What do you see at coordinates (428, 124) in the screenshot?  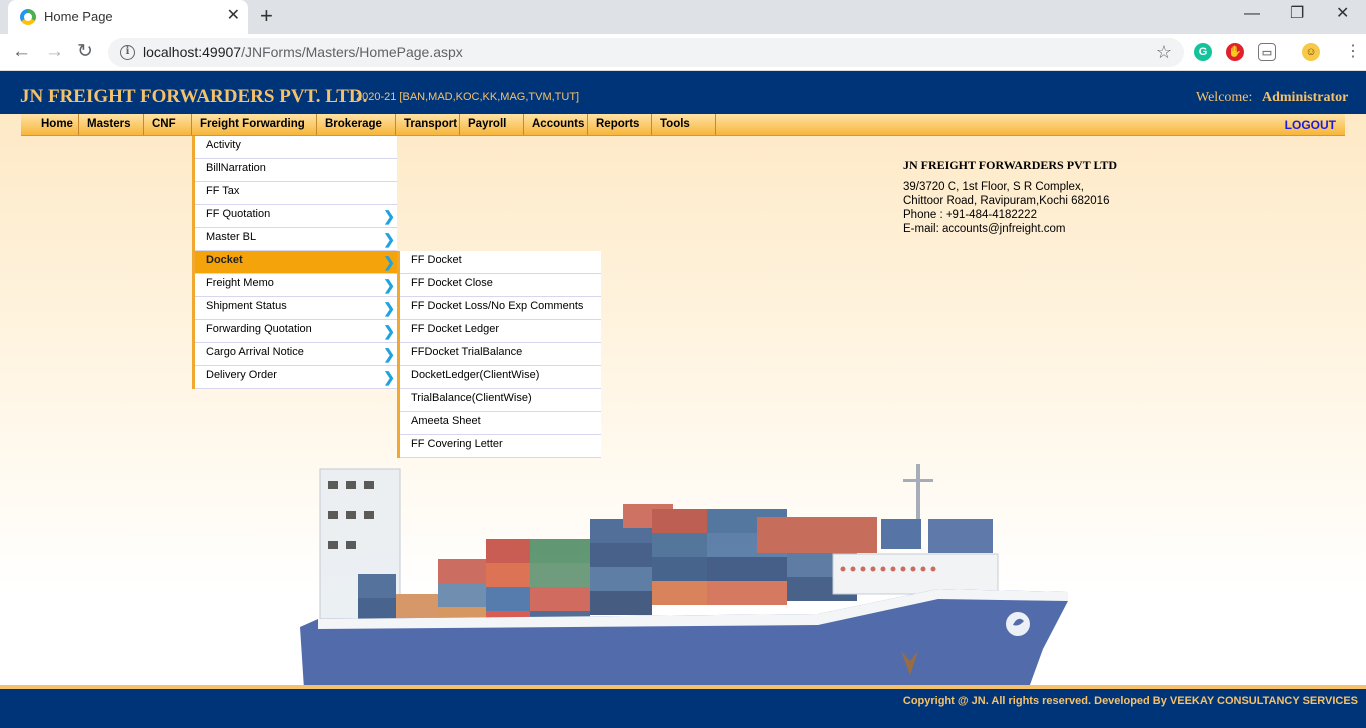 I see `menu-transport: Transport` at bounding box center [428, 124].